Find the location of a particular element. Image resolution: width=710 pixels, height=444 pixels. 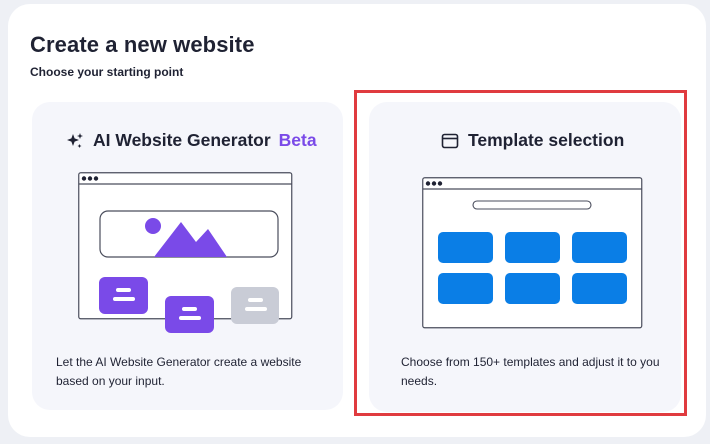

template-card-title: Template selection is located at coordinates (546, 140).